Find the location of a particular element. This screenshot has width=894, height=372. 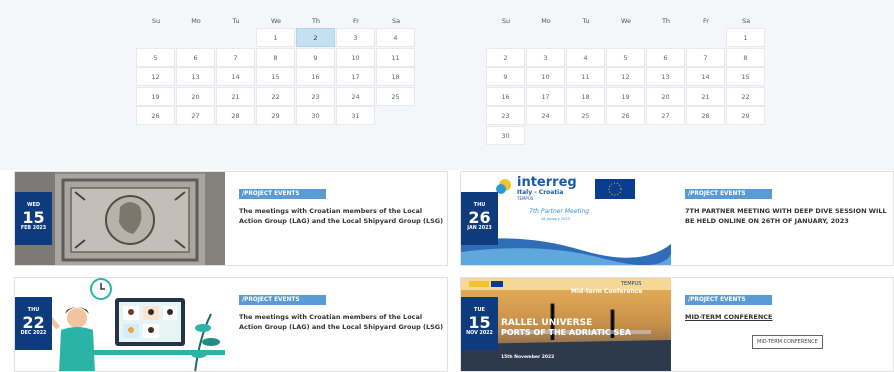

calendar-week-row: 30 is located at coordinates (626, 135).